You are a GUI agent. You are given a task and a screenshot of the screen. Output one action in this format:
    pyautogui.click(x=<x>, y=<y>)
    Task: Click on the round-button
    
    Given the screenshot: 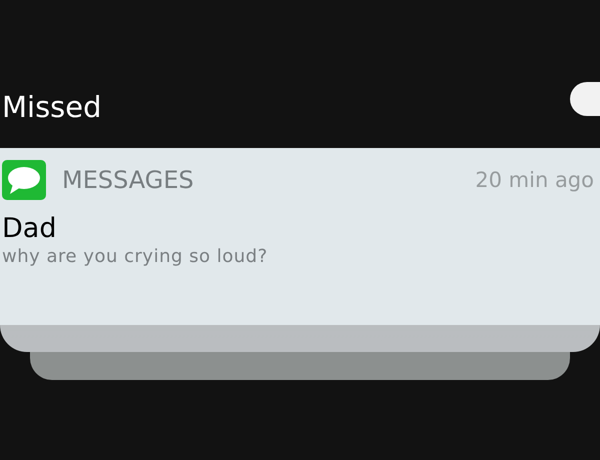 What is the action you would take?
    pyautogui.click(x=585, y=99)
    